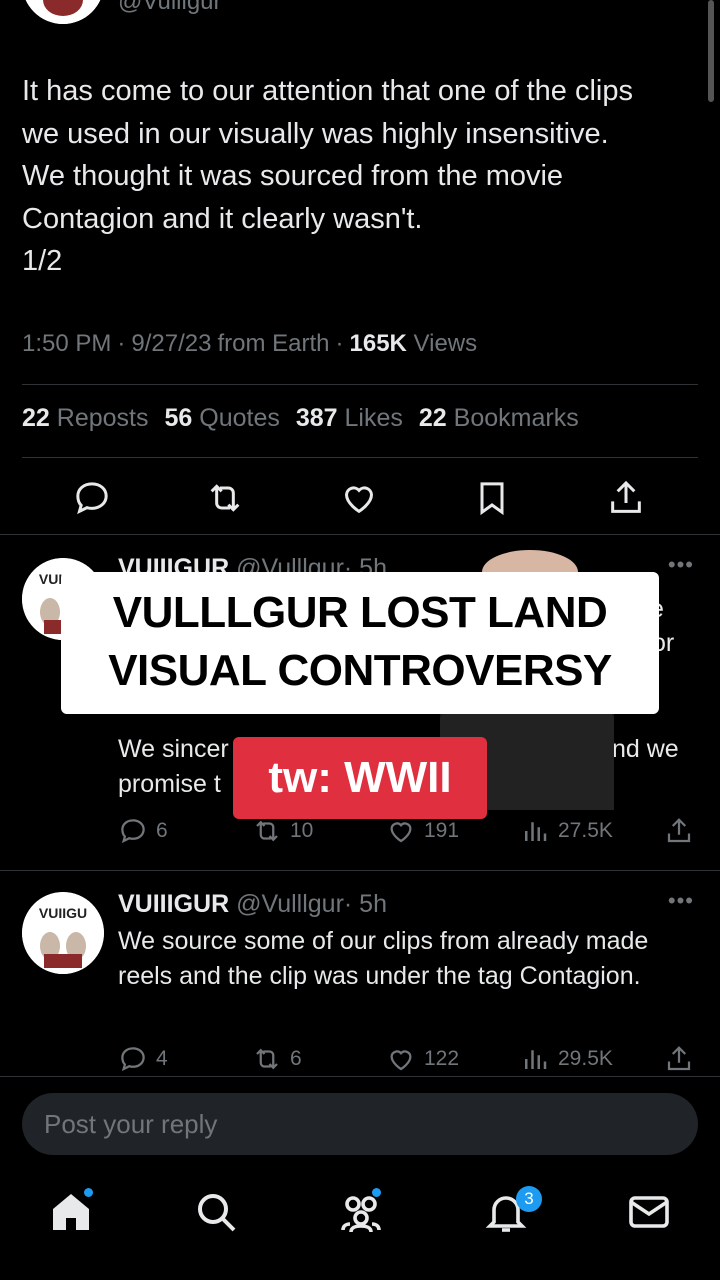  I want to click on tweet-actions, so click(360, 498).